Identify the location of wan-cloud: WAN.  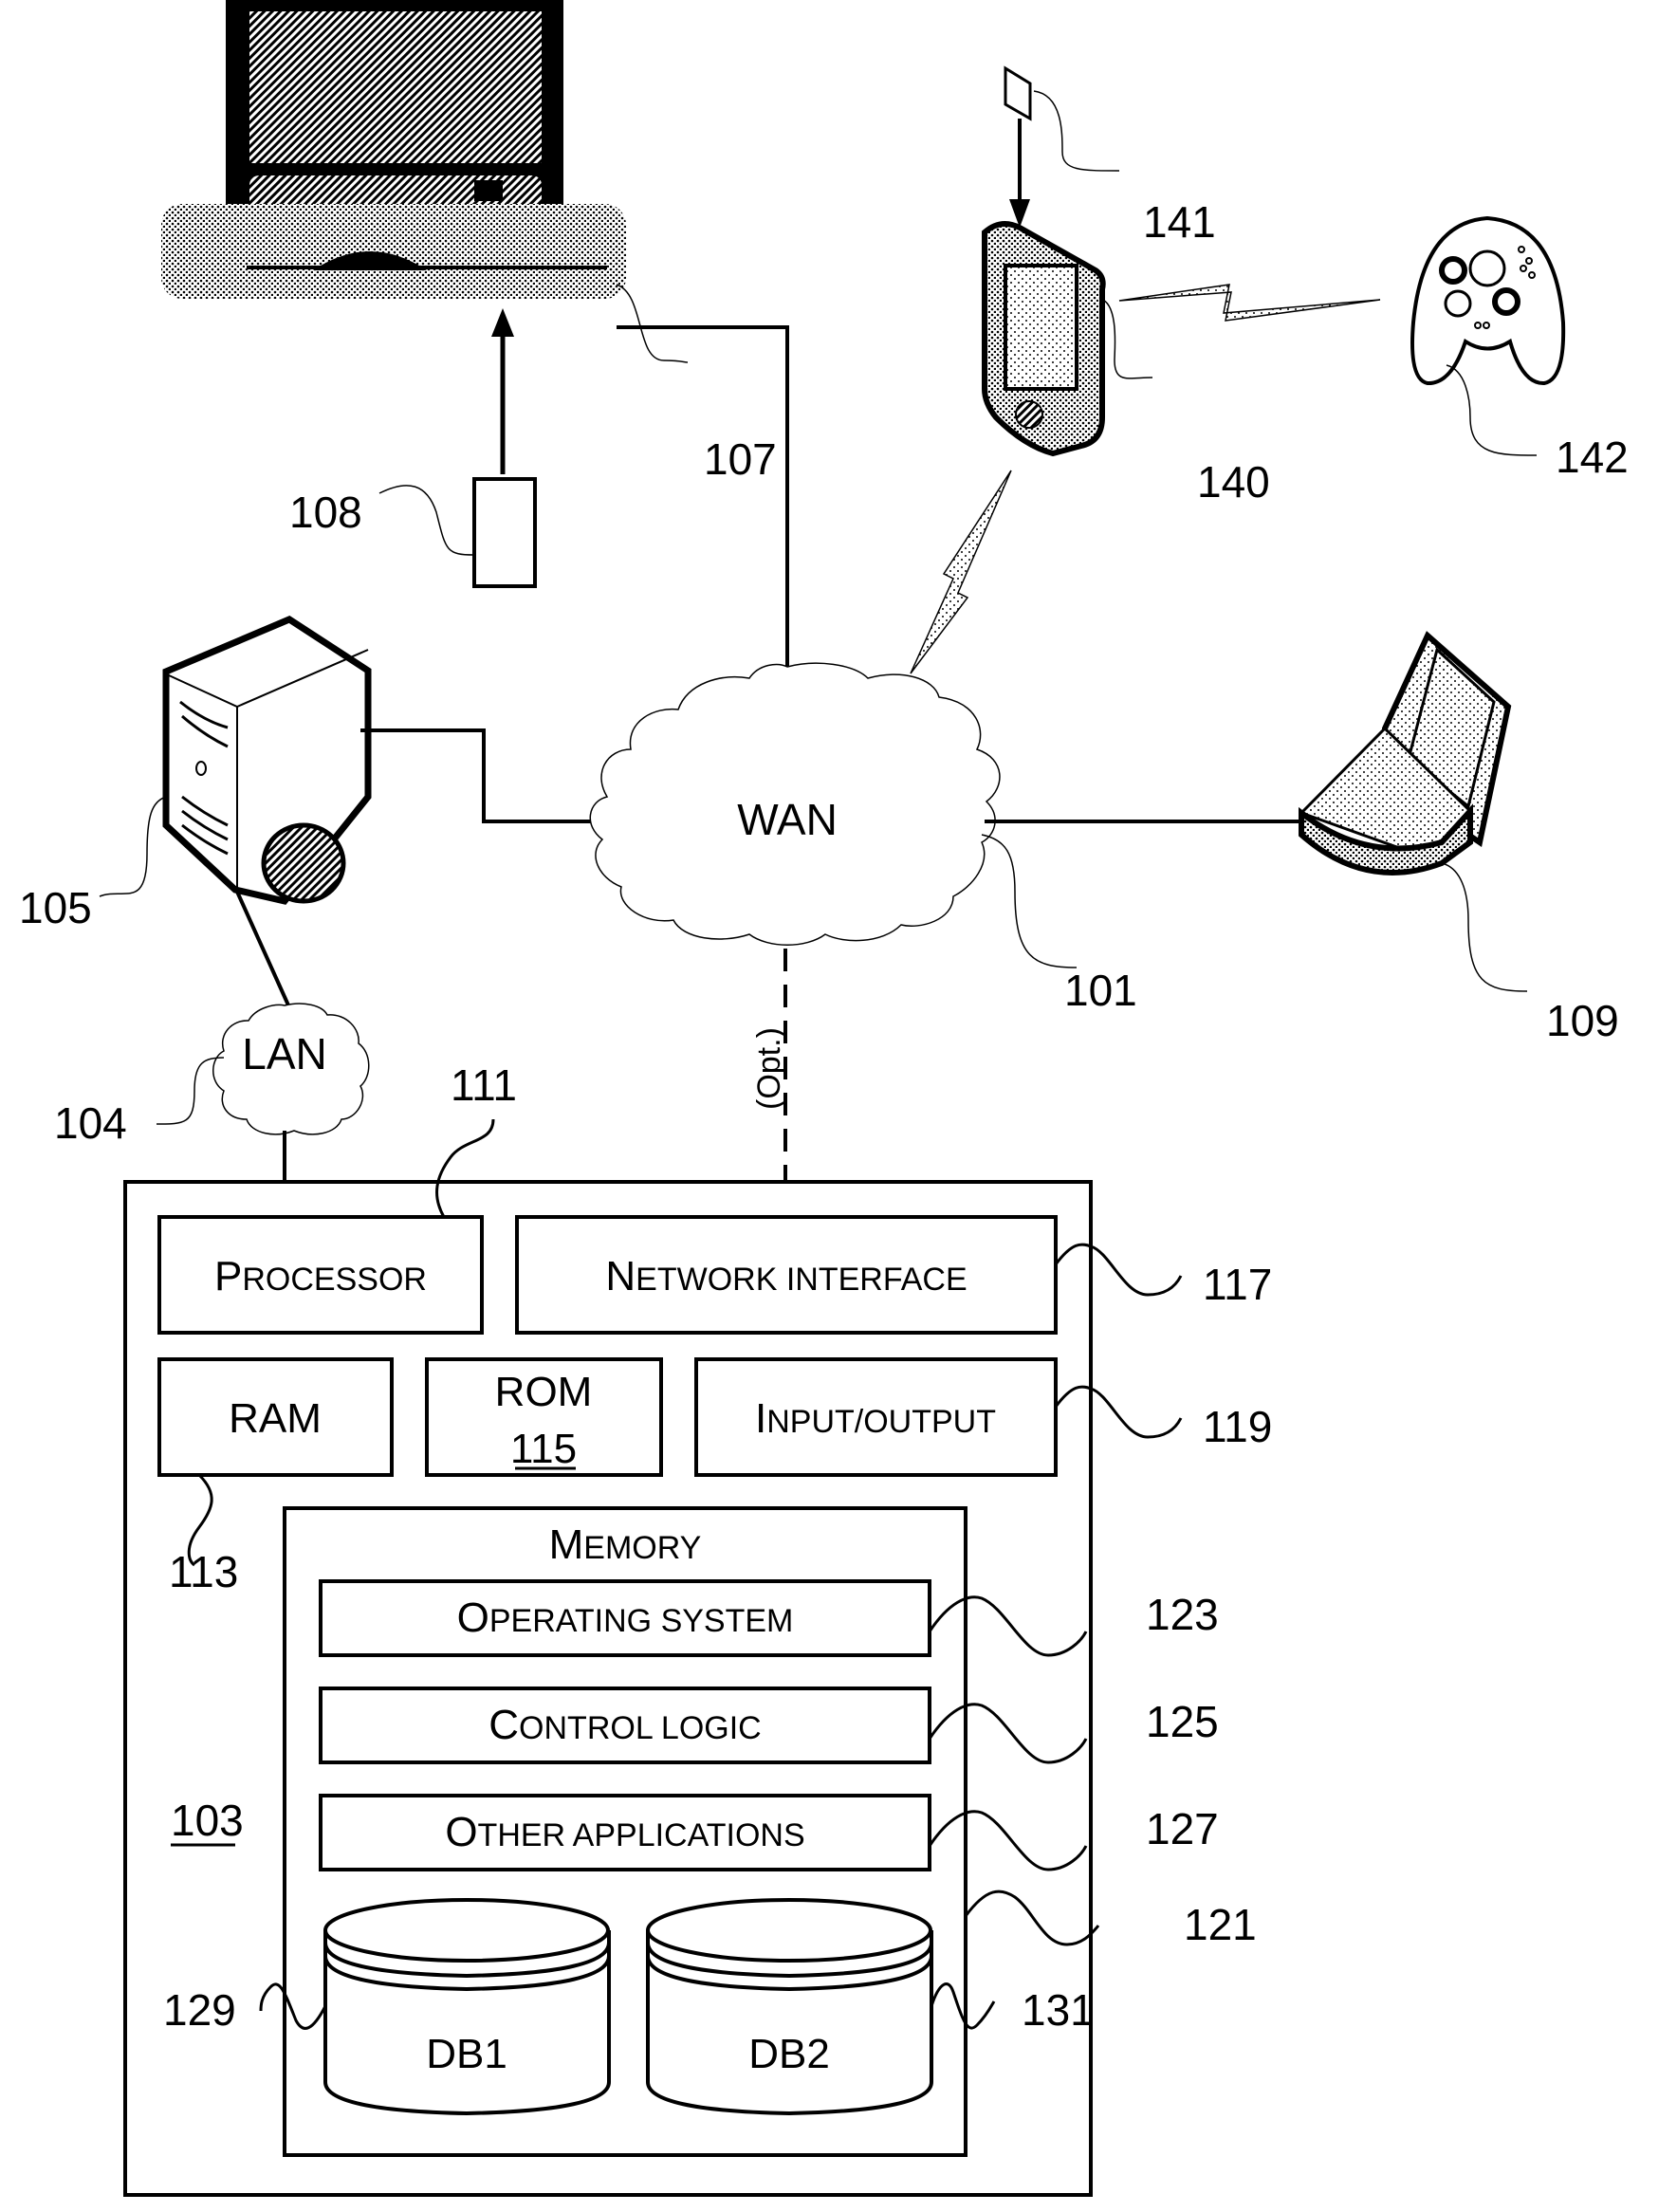
(795, 804).